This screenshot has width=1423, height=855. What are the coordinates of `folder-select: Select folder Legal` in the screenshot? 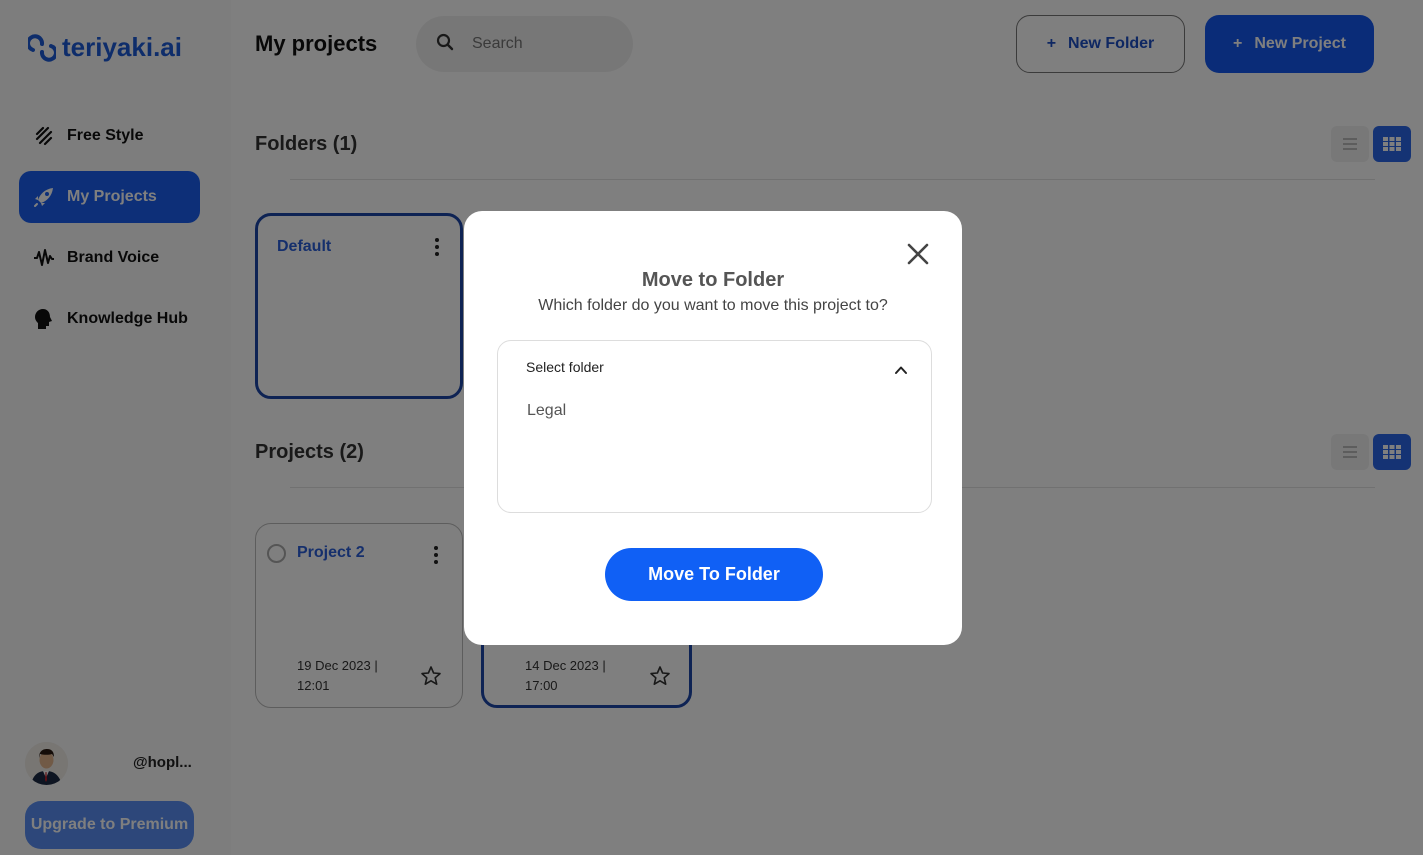 It's located at (714, 426).